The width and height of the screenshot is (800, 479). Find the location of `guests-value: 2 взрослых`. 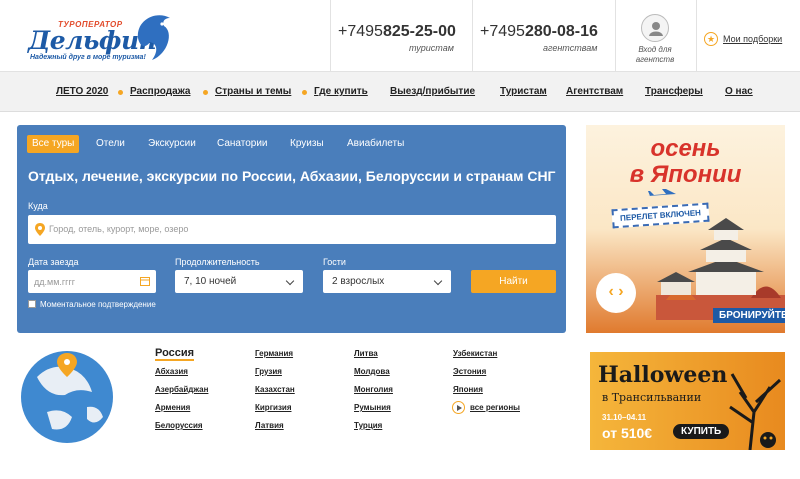

guests-value: 2 взрослых is located at coordinates (358, 281).